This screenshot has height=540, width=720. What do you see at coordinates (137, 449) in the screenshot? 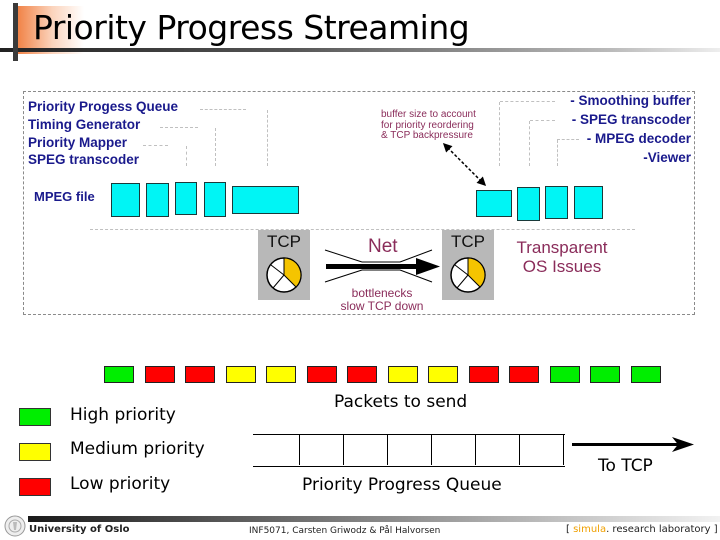
I see `legend-label-medium: Medium priority` at bounding box center [137, 449].